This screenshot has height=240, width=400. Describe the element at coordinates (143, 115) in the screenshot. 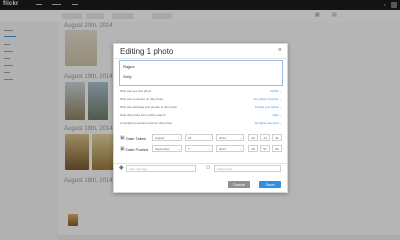

I see `permission-label: Hide this photo from public search` at that location.